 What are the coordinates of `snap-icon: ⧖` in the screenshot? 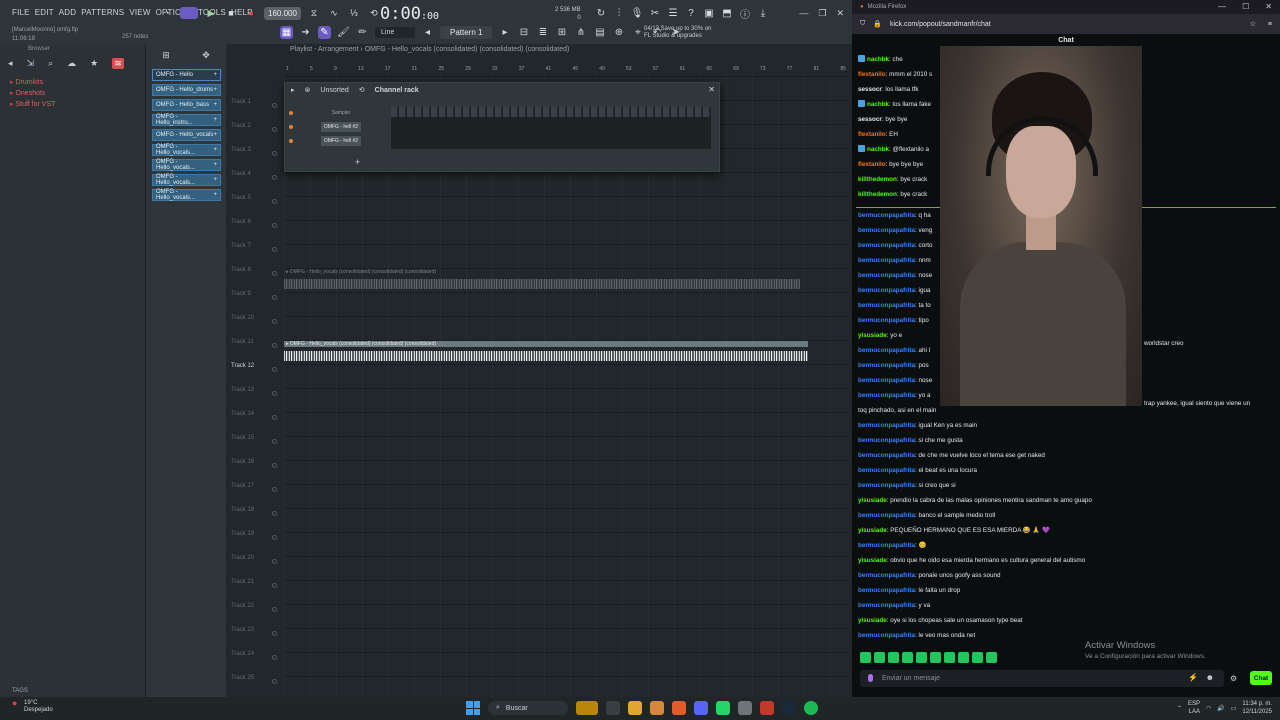 It's located at (314, 13).